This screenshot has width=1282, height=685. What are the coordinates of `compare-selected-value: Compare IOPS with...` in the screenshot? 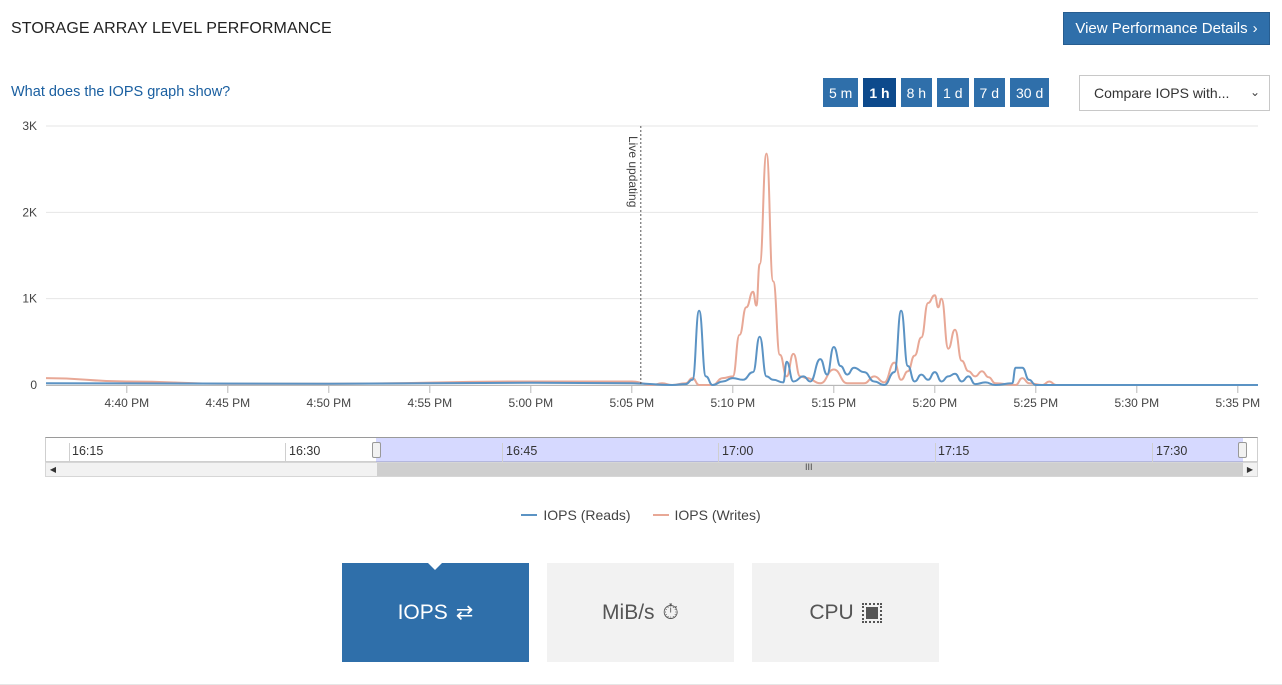 It's located at (1162, 93).